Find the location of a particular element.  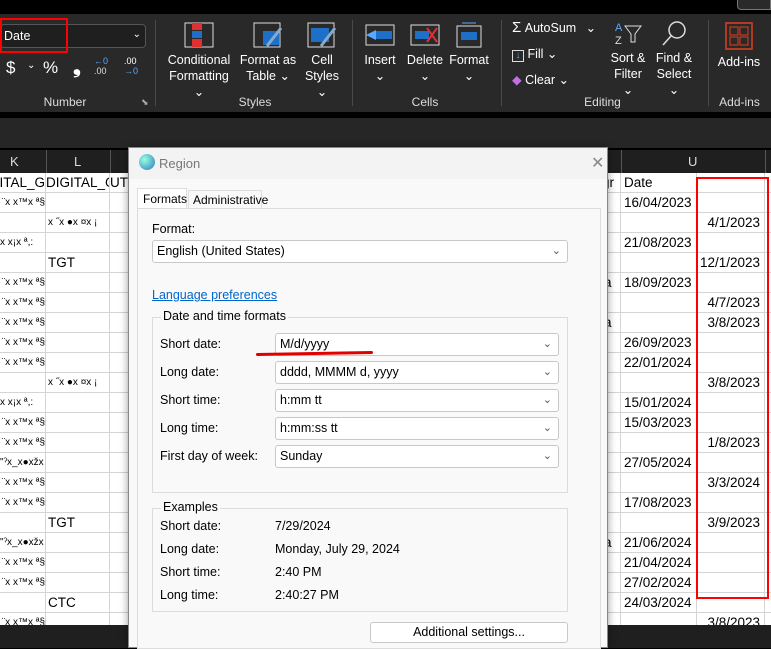

format-as-table-button: Format as Table ⌄ is located at coordinates (268, 53).